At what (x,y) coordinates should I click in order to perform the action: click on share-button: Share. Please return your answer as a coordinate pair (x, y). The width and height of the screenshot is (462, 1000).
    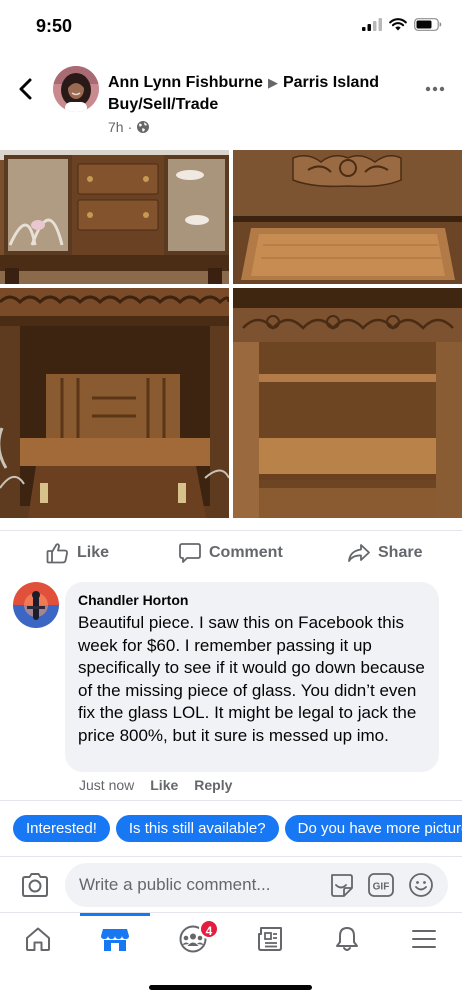
    Looking at the image, I should click on (385, 553).